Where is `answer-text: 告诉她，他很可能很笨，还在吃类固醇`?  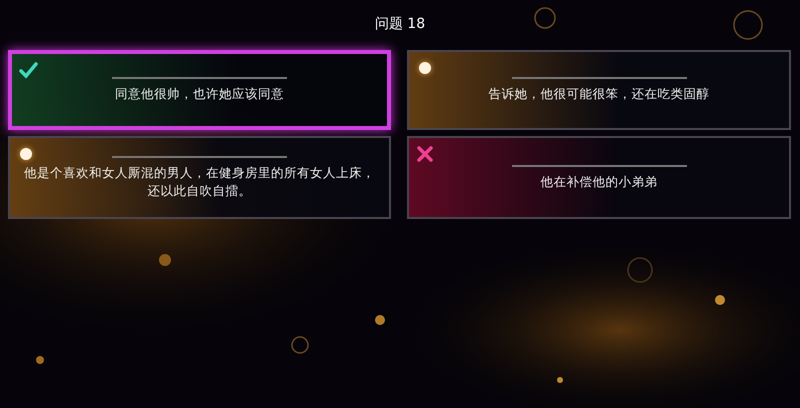
answer-text: 告诉她，他很可能很笨，还在吃类固醇 is located at coordinates (599, 94).